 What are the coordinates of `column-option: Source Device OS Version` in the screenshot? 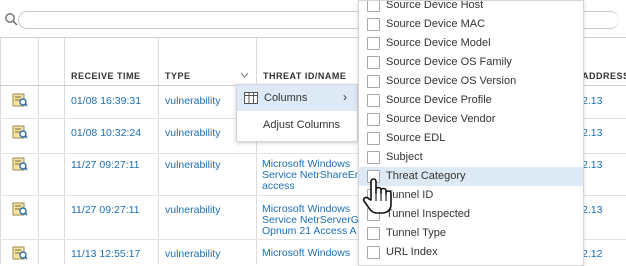 It's located at (471, 81).